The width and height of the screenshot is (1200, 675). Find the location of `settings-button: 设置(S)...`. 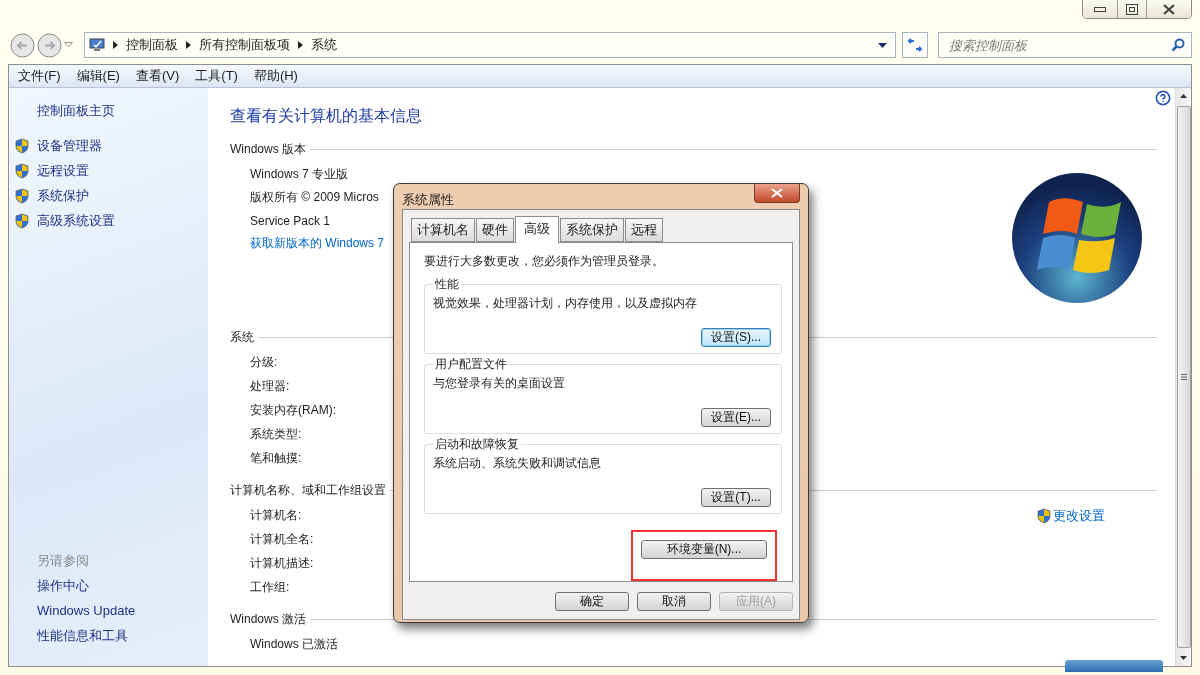

settings-button: 设置(S)... is located at coordinates (736, 337).